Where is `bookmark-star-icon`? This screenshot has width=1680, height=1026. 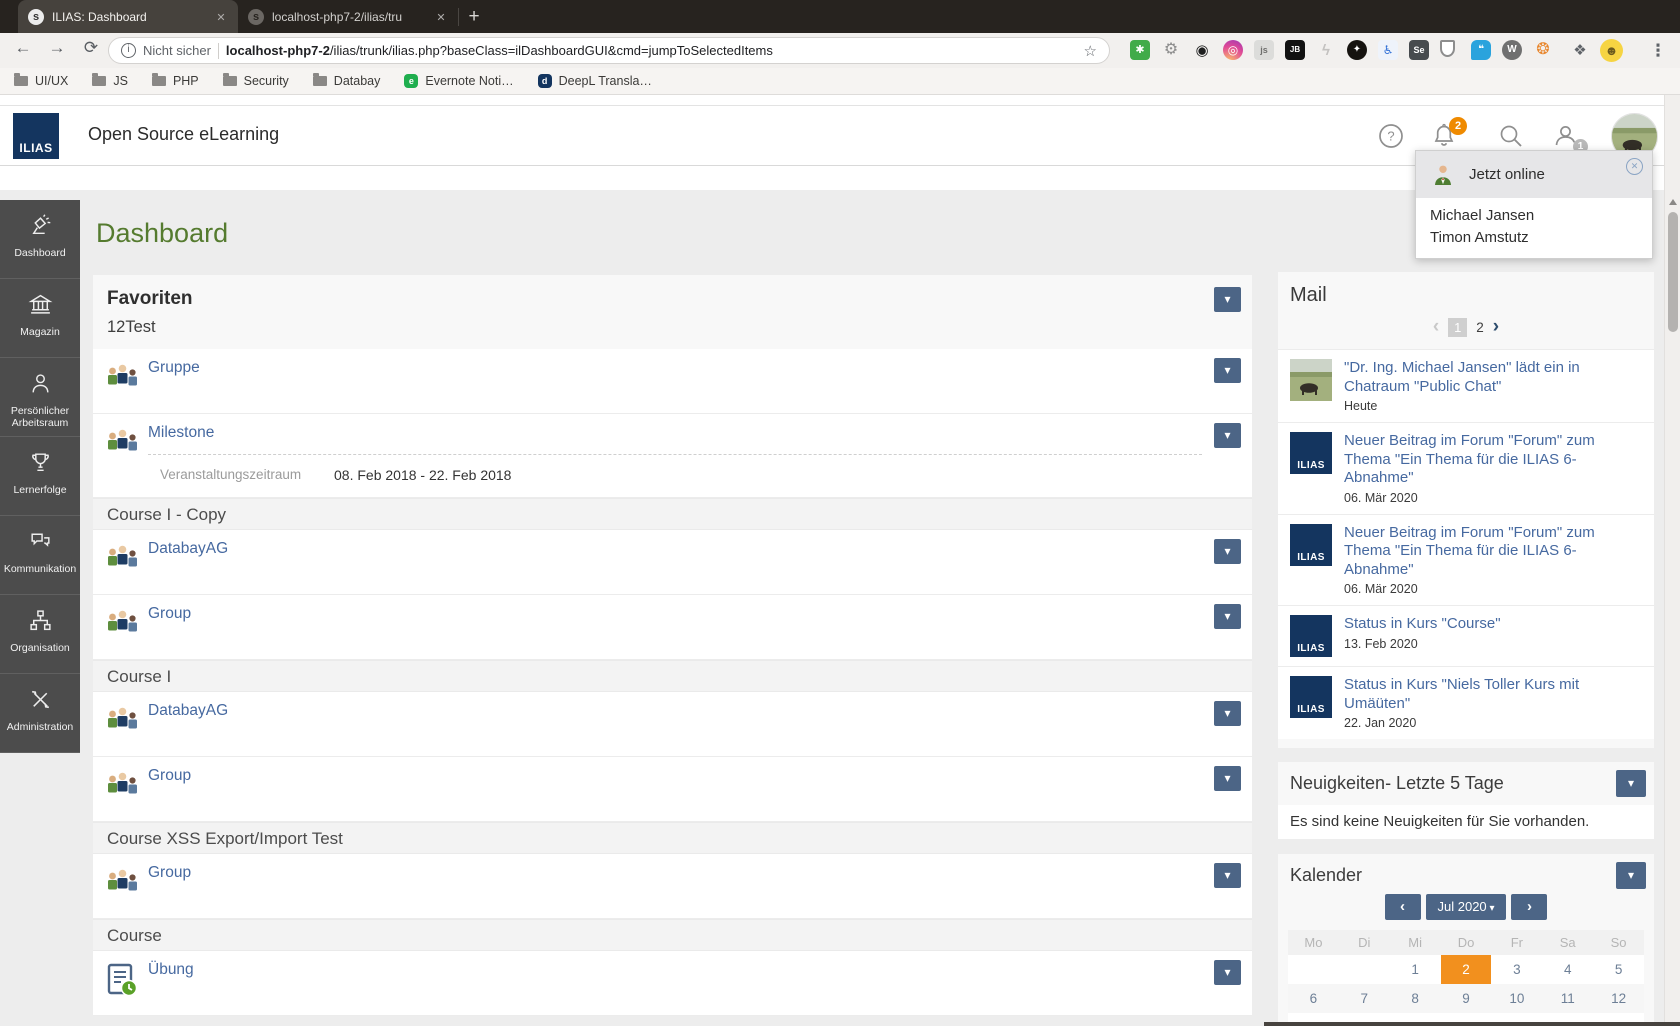 bookmark-star-icon is located at coordinates (1090, 51).